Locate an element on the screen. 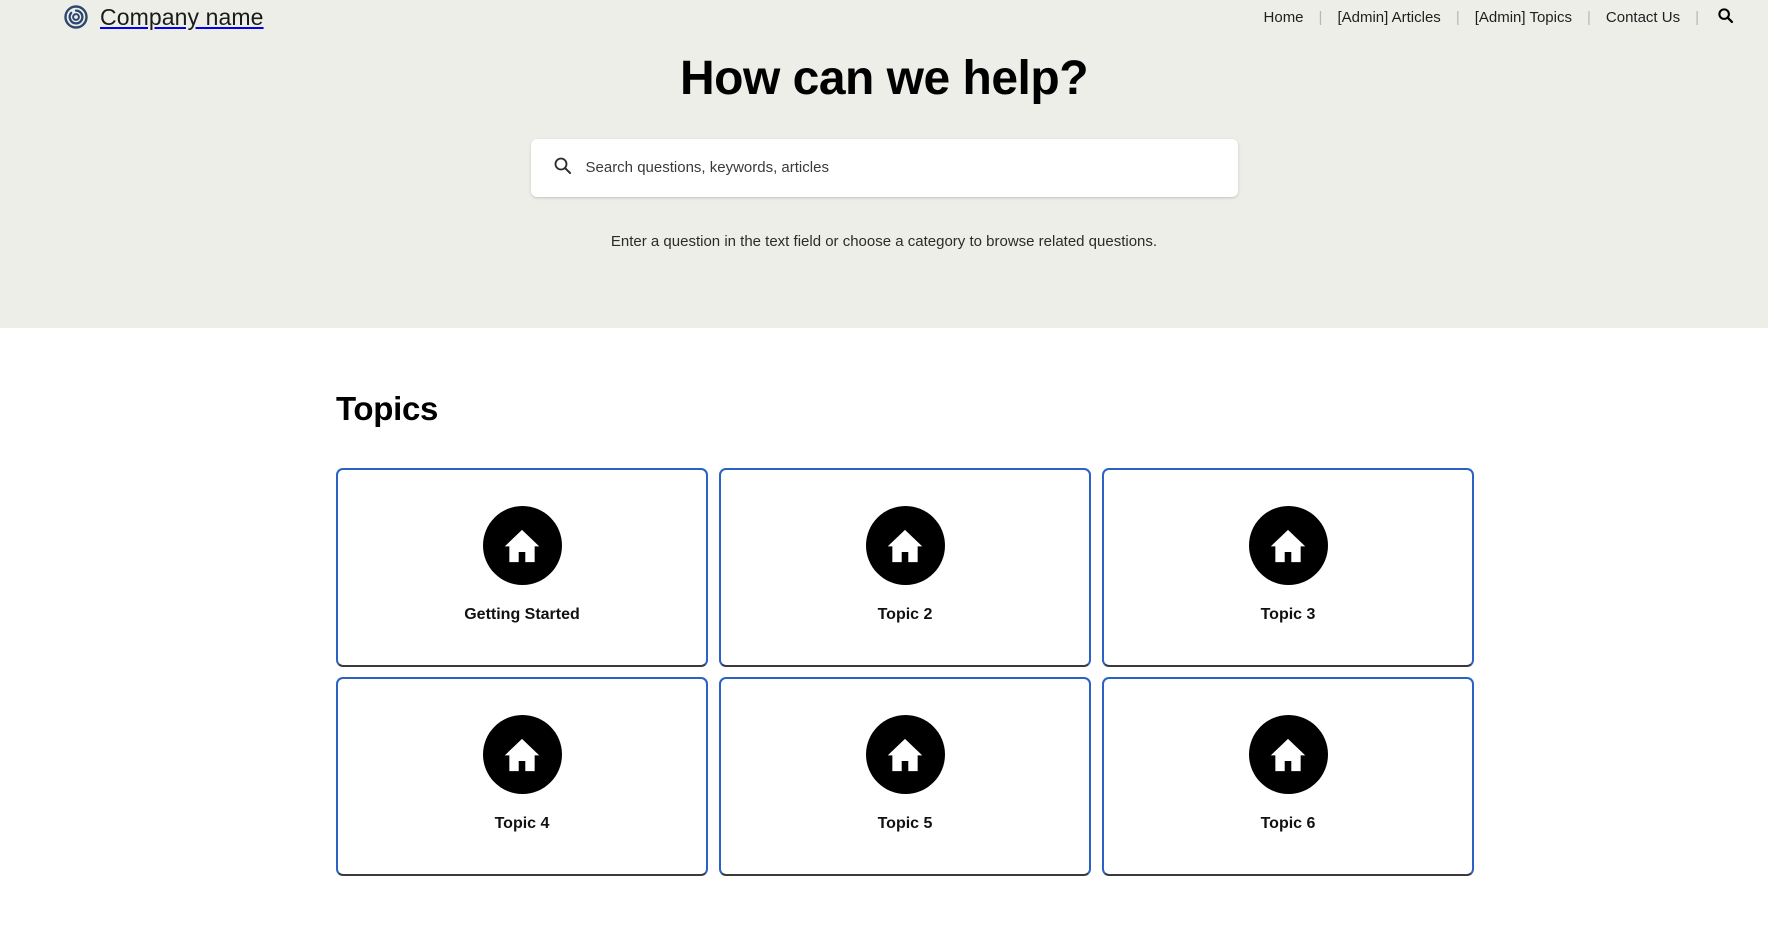 The image size is (1768, 936). search-box is located at coordinates (884, 167).